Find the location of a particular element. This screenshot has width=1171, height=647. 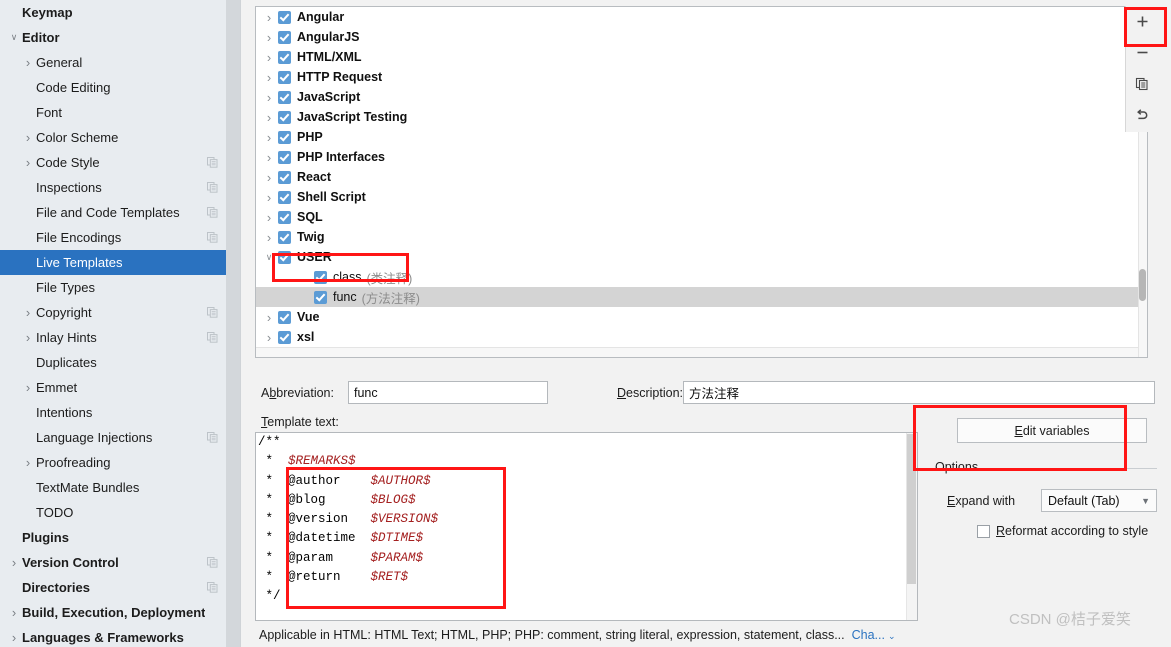

sidebar-item-todo: TODO is located at coordinates (120, 512).